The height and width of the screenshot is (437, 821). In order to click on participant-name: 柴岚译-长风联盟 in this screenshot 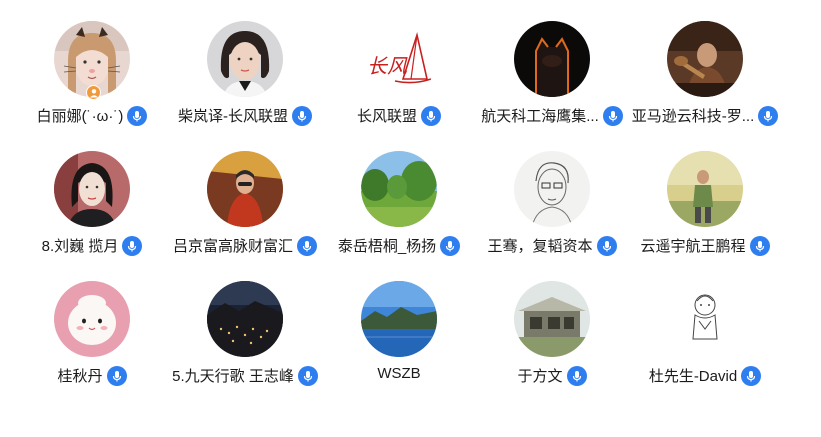, I will do `click(233, 116)`.